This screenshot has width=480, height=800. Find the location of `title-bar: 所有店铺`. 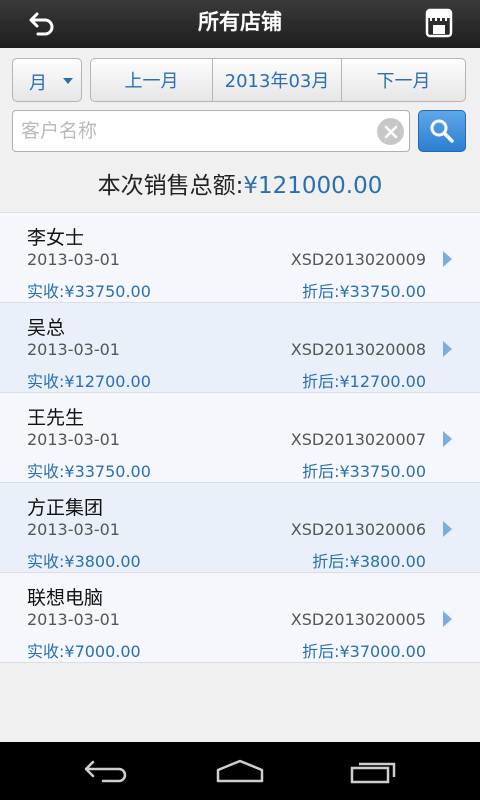

title-bar: 所有店铺 is located at coordinates (240, 24).